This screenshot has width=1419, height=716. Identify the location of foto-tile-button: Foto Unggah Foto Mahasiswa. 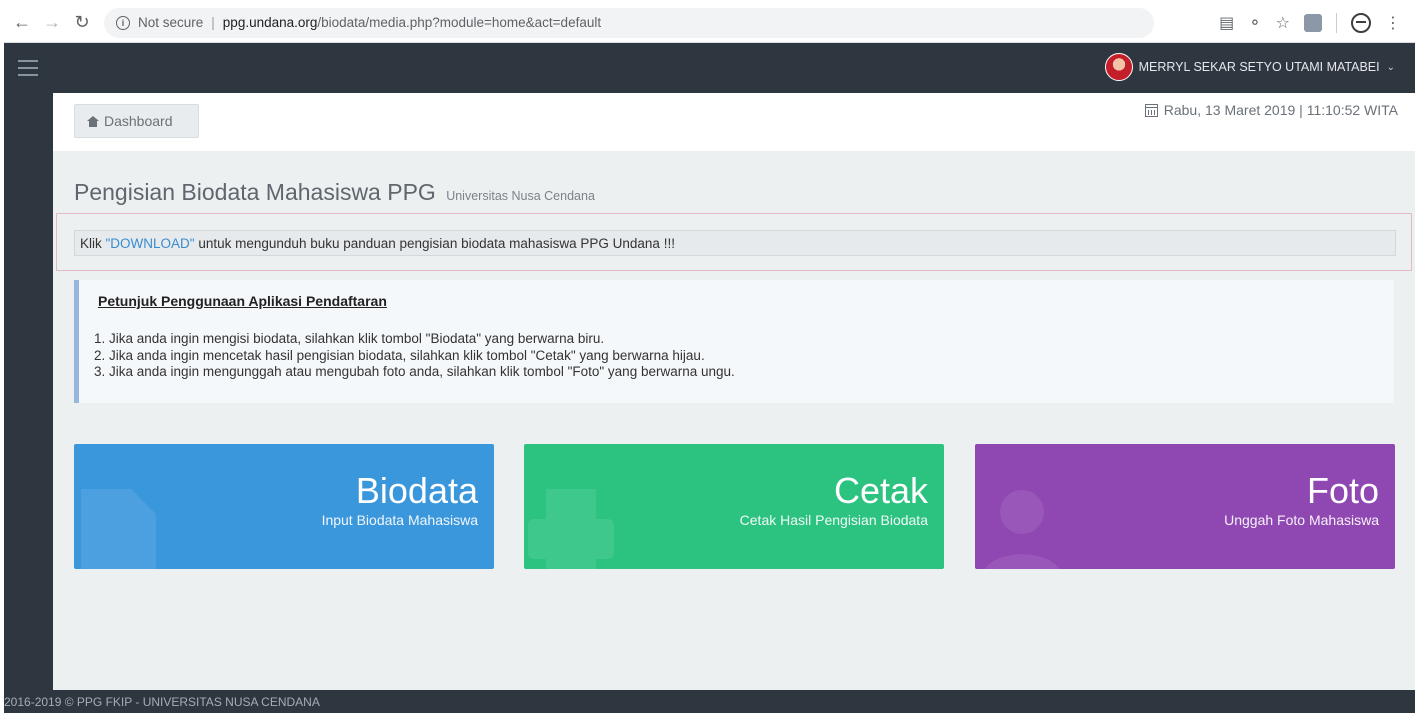
(1185, 506).